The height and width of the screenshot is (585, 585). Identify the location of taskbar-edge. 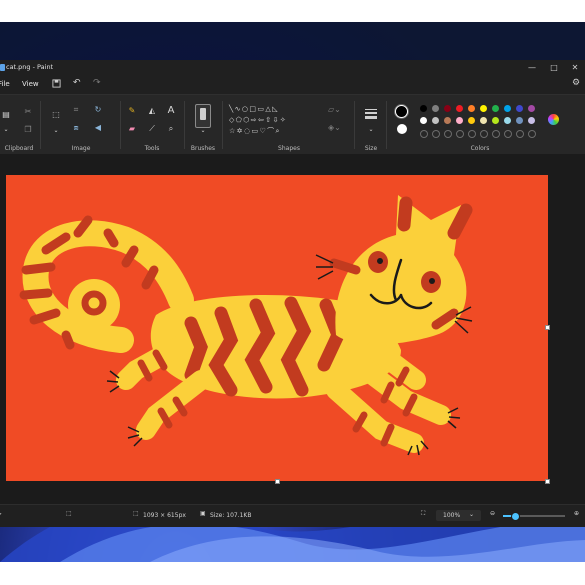
(292, 573).